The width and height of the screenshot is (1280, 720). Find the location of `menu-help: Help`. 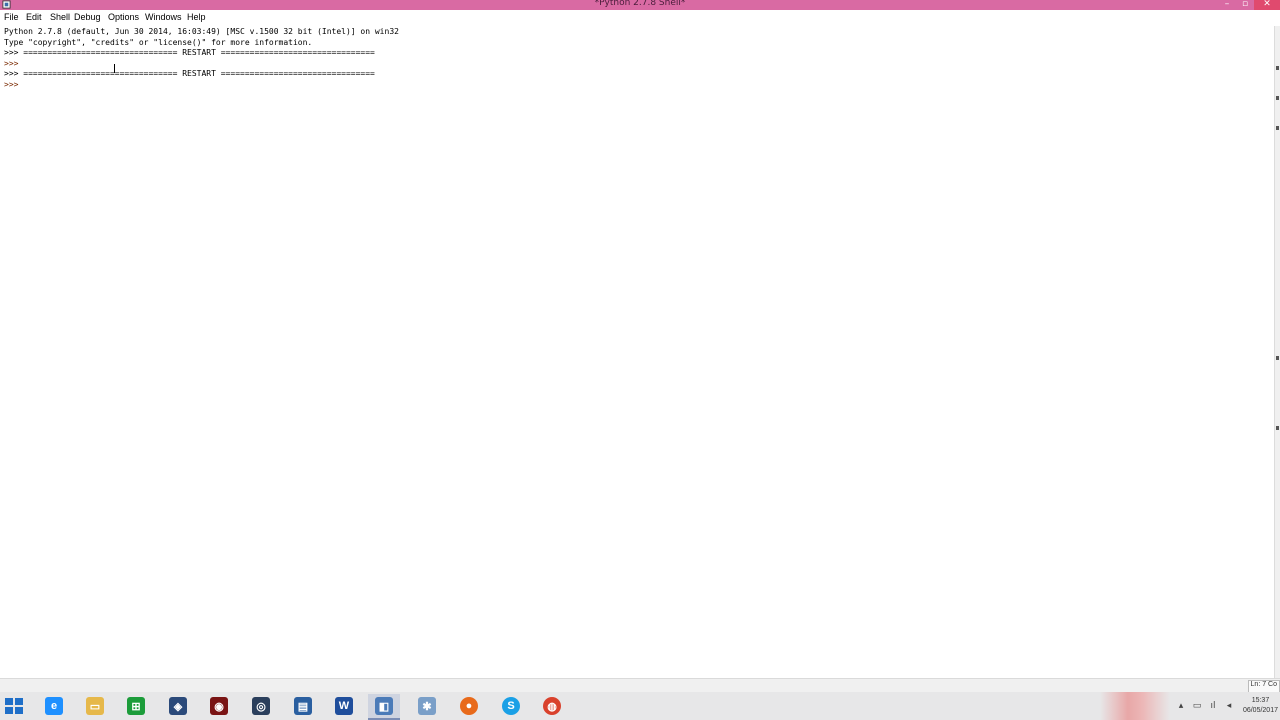

menu-help: Help is located at coordinates (196, 17).